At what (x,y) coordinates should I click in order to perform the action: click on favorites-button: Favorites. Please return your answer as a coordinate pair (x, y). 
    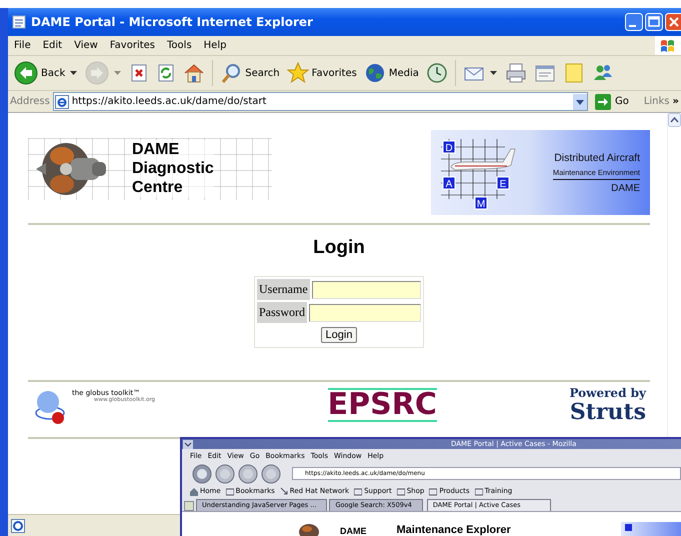
    Looking at the image, I should click on (321, 73).